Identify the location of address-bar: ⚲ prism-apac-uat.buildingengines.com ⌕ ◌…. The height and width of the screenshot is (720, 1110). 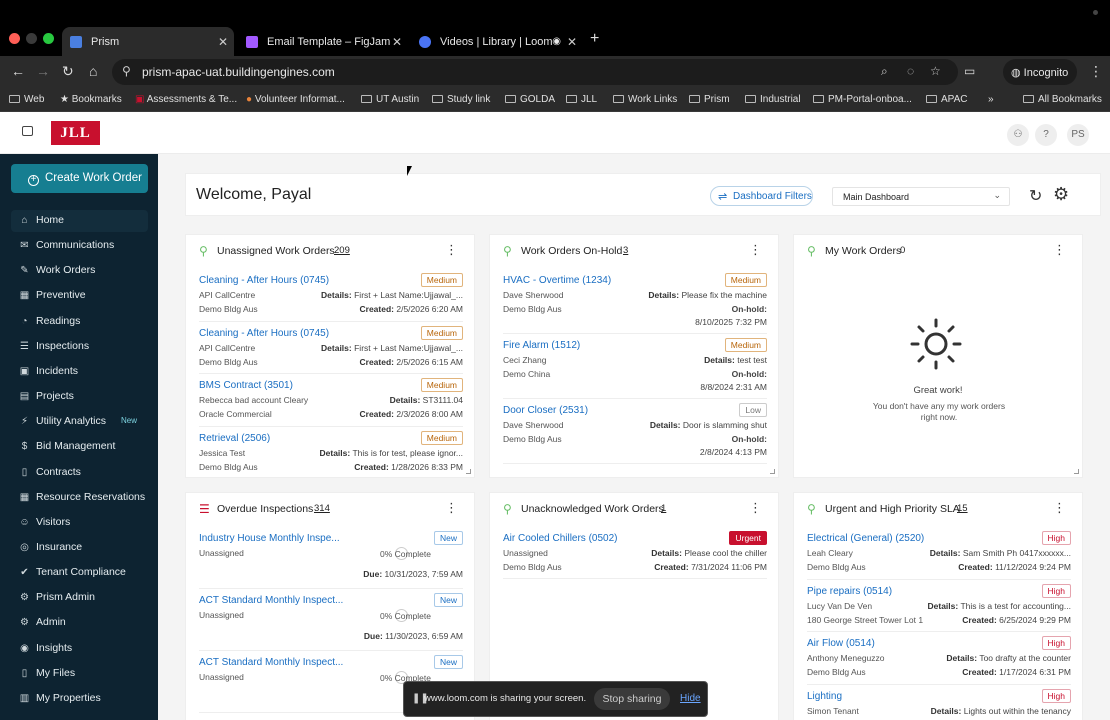
(535, 72).